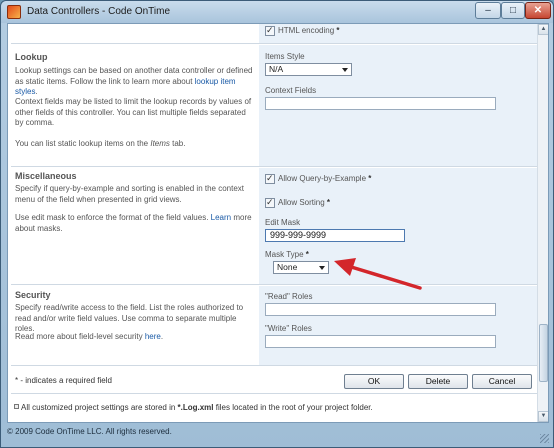  I want to click on context-fields-label: Context Fields, so click(291, 90).